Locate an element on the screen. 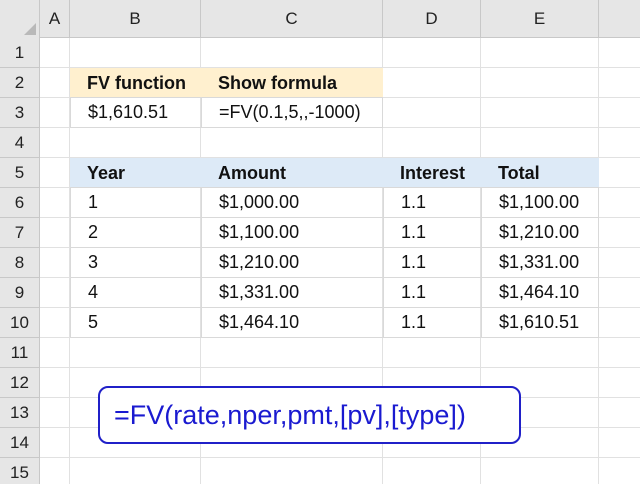 This screenshot has height=488, width=640. select-all-corner is located at coordinates (20, 19).